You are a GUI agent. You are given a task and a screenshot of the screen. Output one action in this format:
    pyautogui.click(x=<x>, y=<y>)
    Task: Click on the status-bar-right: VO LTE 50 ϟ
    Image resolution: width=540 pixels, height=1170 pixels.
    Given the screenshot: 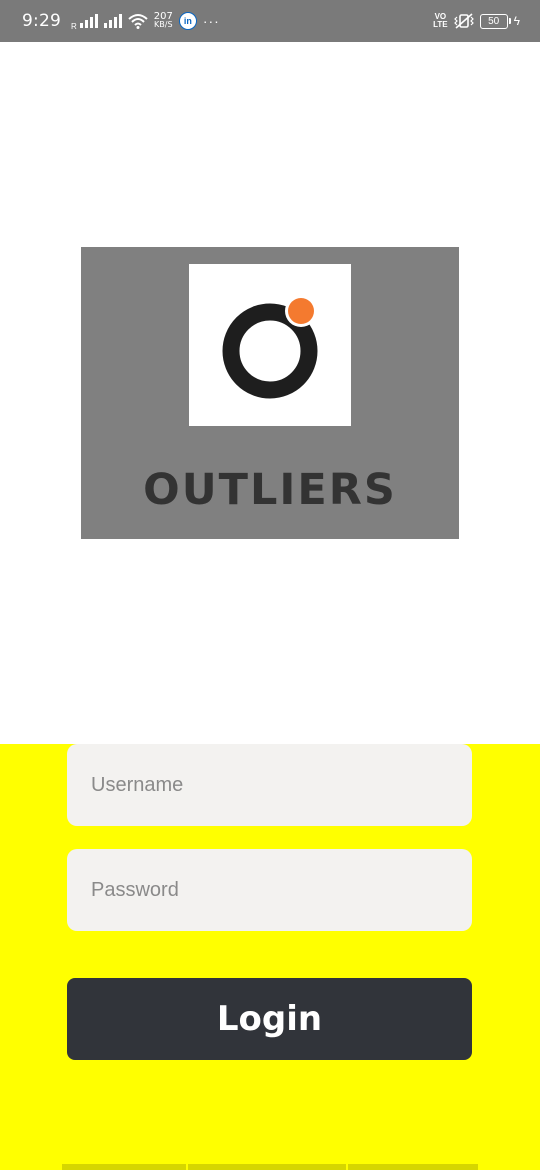 What is the action you would take?
    pyautogui.click(x=476, y=21)
    